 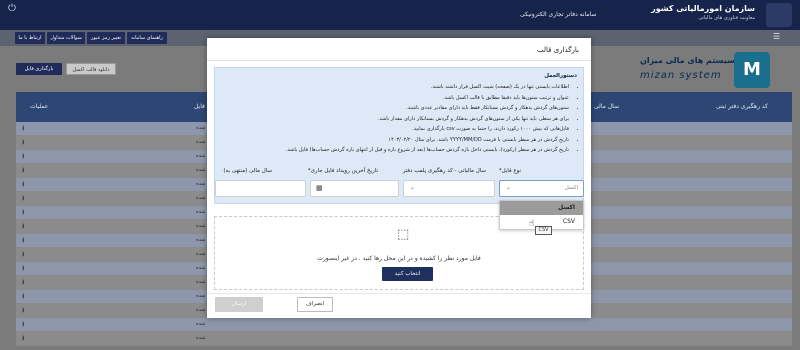 What do you see at coordinates (776, 36) in the screenshot?
I see `hamburger-icon: ☰` at bounding box center [776, 36].